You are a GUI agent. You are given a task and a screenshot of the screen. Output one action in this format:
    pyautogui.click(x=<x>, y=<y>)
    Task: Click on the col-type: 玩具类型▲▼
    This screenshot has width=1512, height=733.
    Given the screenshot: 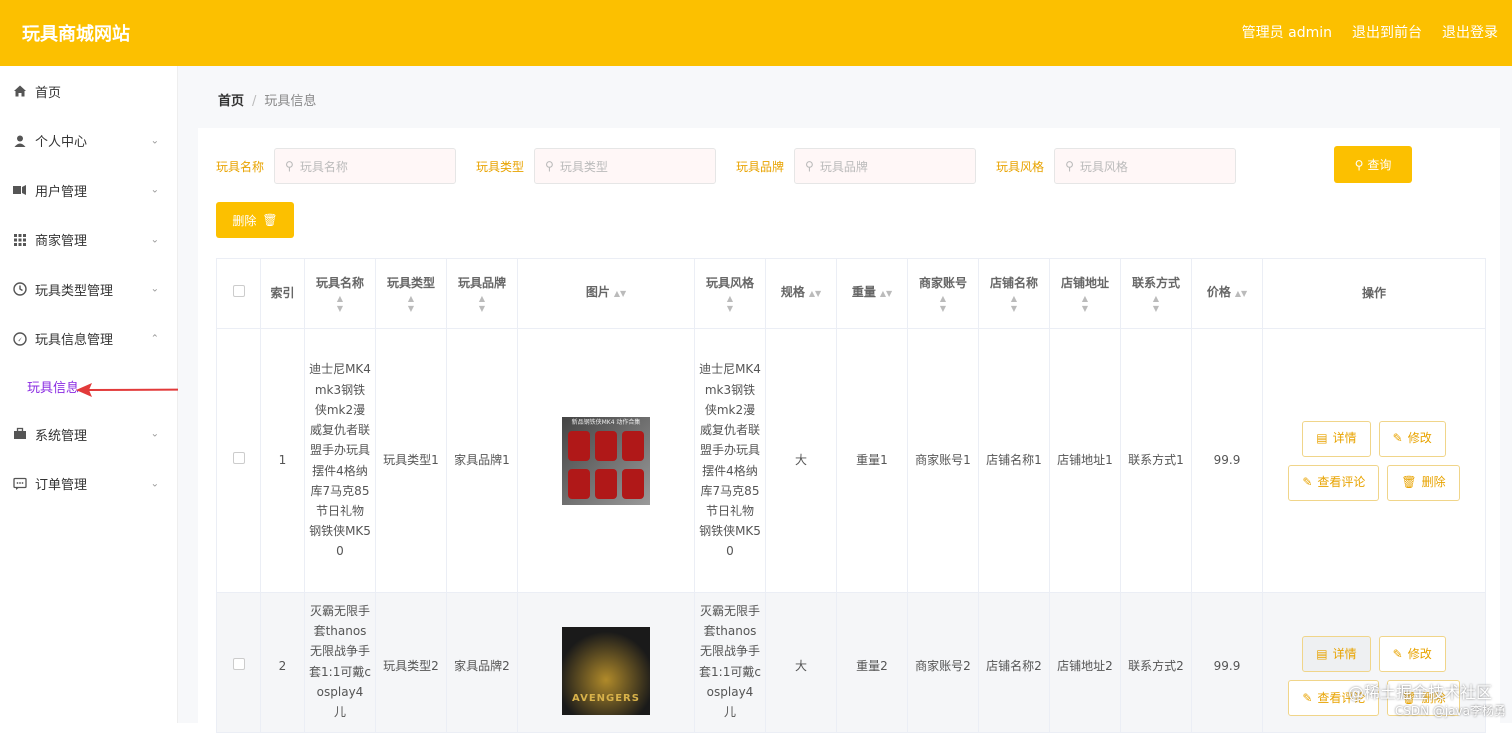 What is the action you would take?
    pyautogui.click(x=411, y=294)
    